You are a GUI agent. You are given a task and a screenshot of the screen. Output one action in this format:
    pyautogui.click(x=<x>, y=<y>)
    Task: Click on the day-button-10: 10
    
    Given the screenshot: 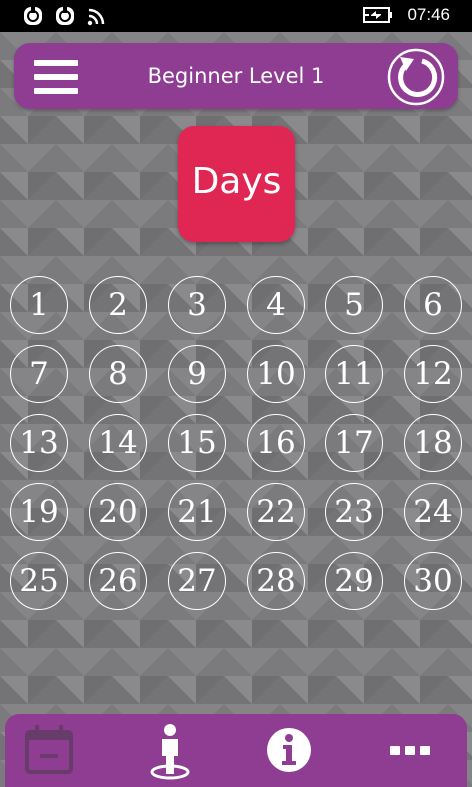 What is the action you would take?
    pyautogui.click(x=276, y=374)
    